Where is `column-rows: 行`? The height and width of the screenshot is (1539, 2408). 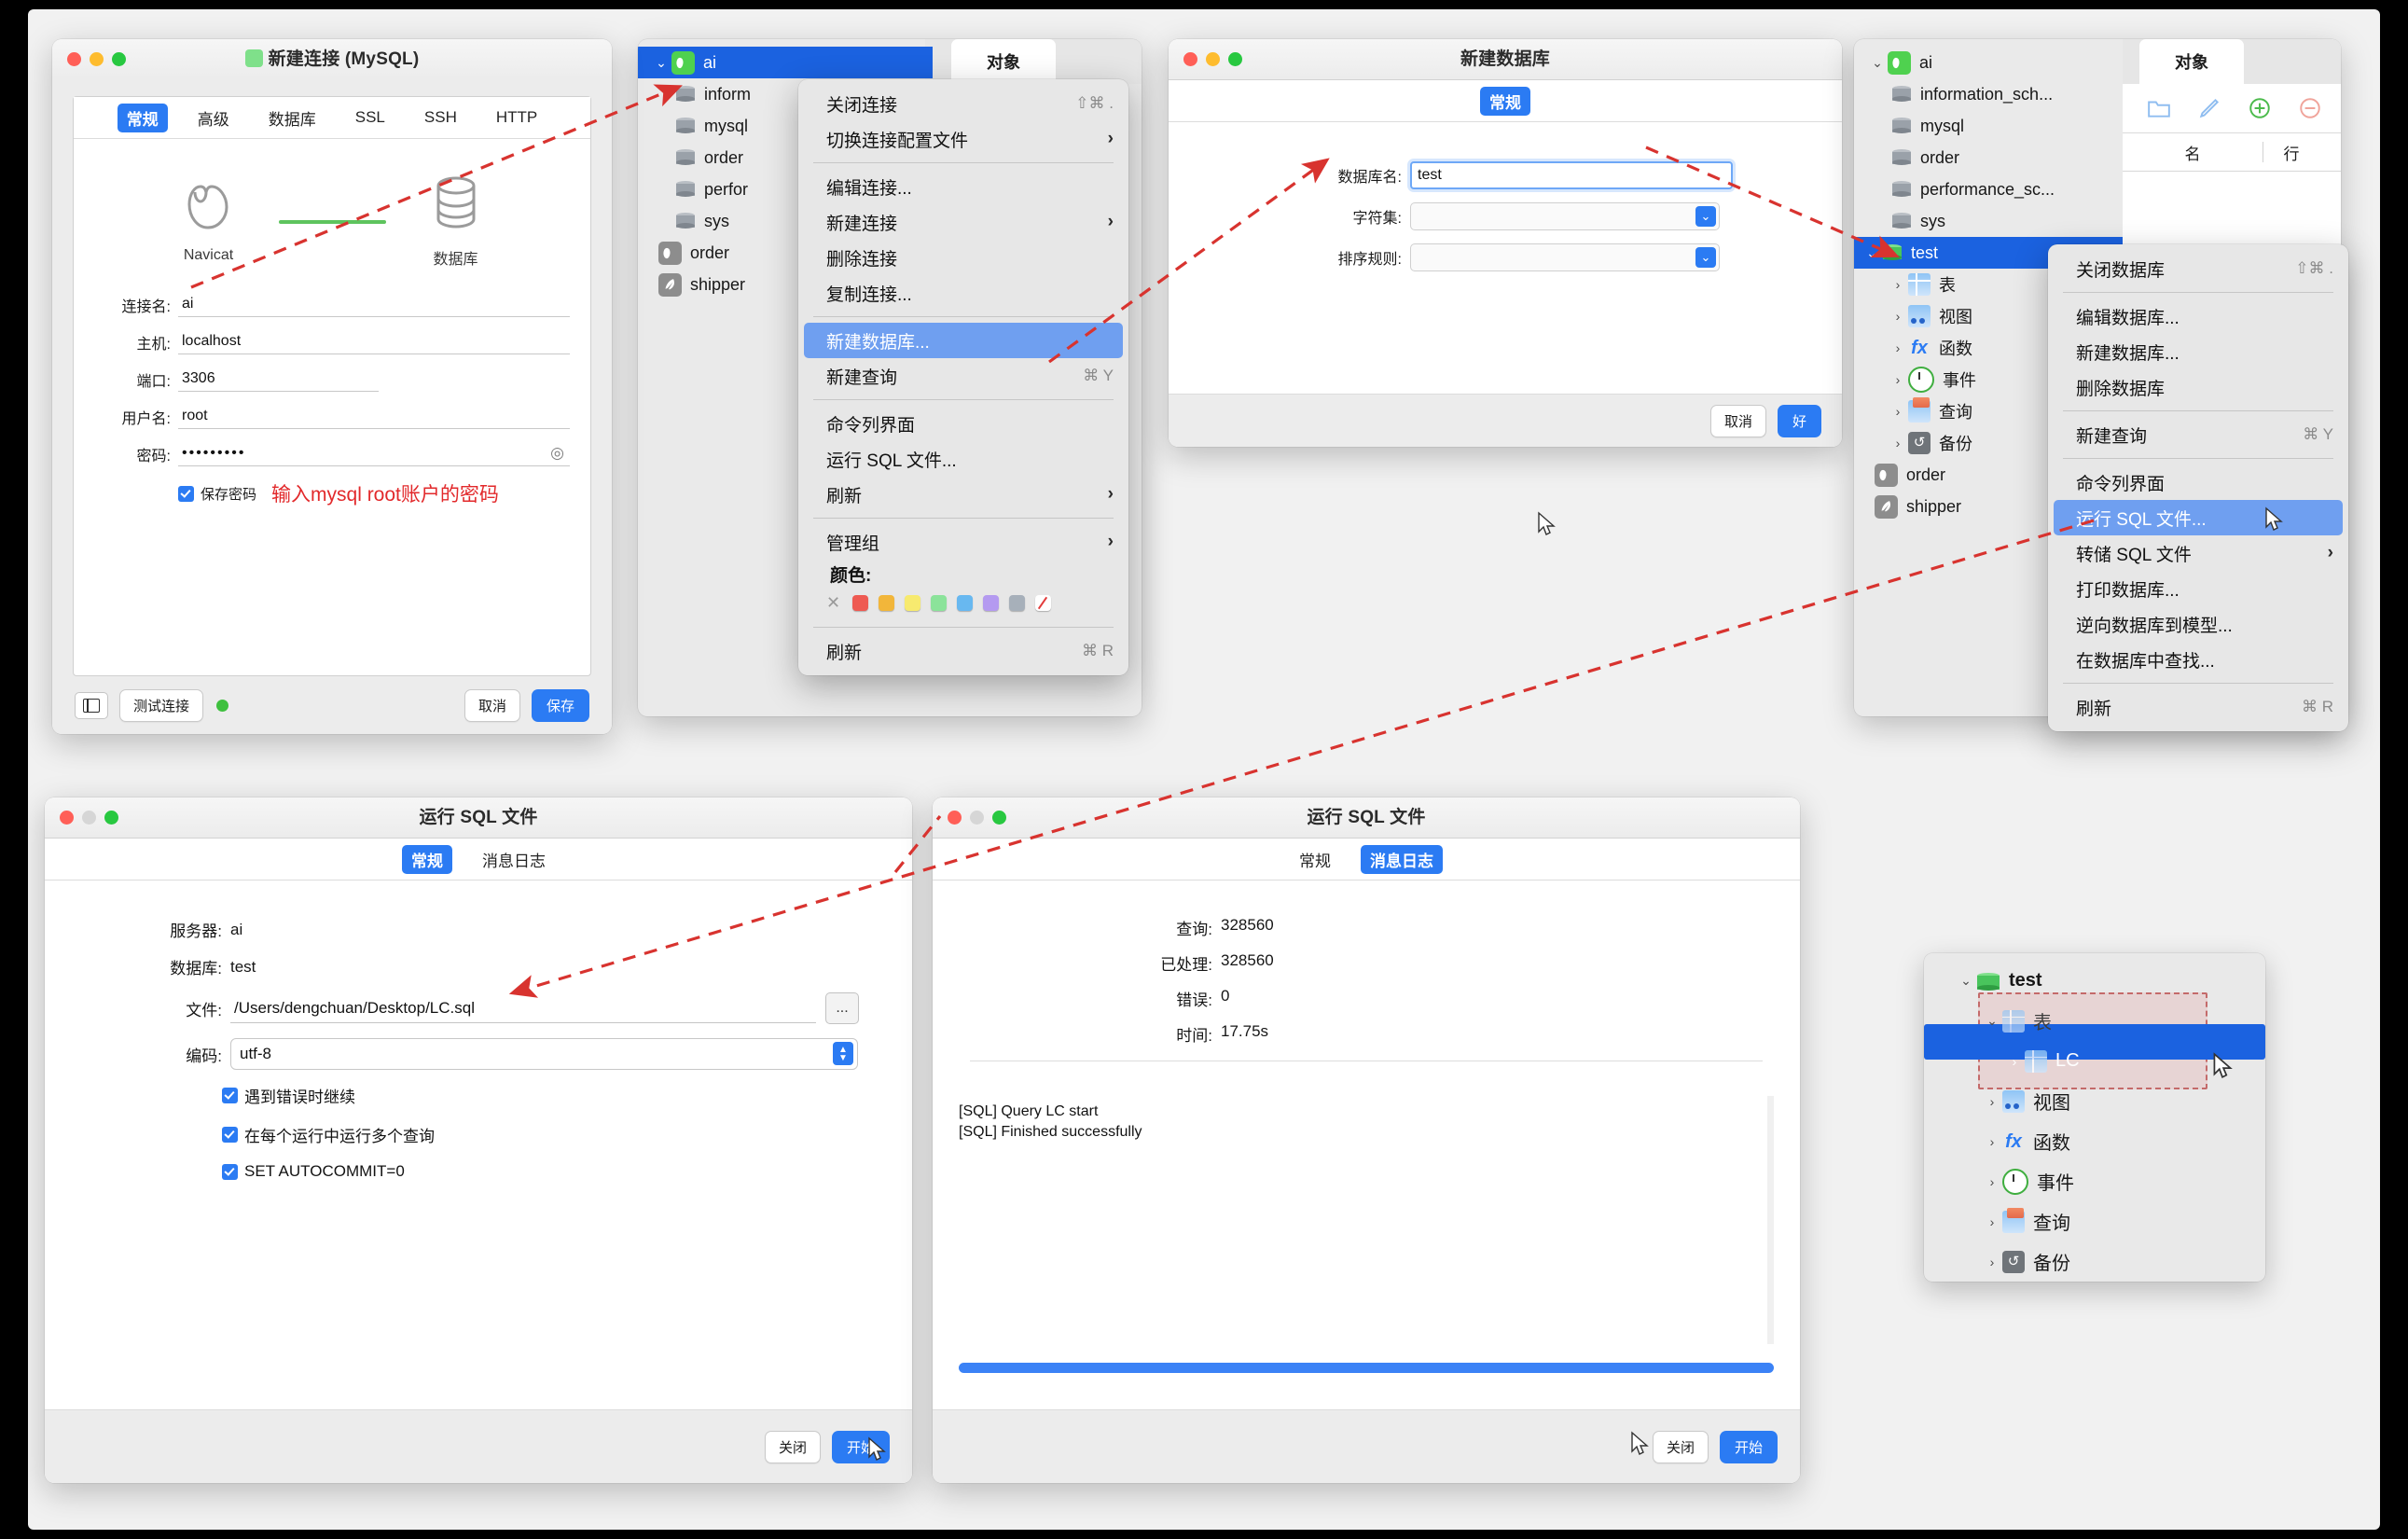
column-rows: 行 is located at coordinates (2291, 153).